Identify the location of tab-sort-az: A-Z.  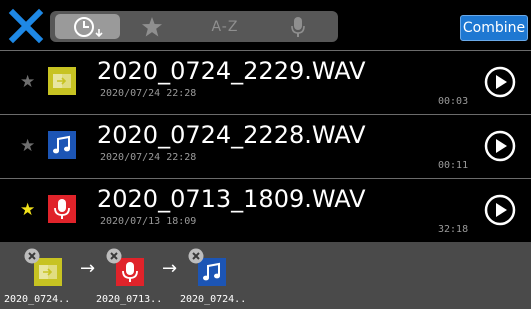
(225, 26).